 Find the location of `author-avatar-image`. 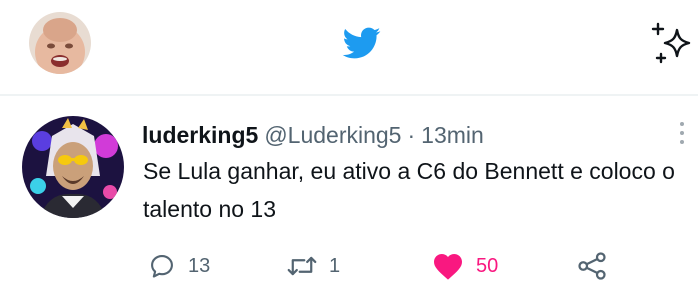

author-avatar-image is located at coordinates (73, 167).